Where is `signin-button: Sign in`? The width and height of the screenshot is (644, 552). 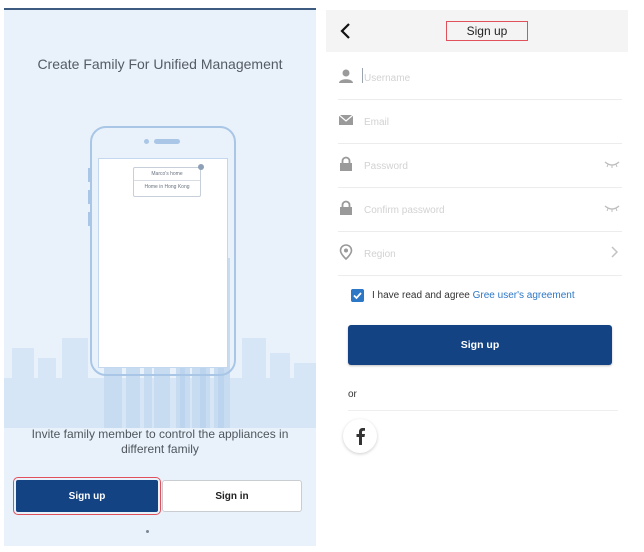
signin-button: Sign in is located at coordinates (232, 496).